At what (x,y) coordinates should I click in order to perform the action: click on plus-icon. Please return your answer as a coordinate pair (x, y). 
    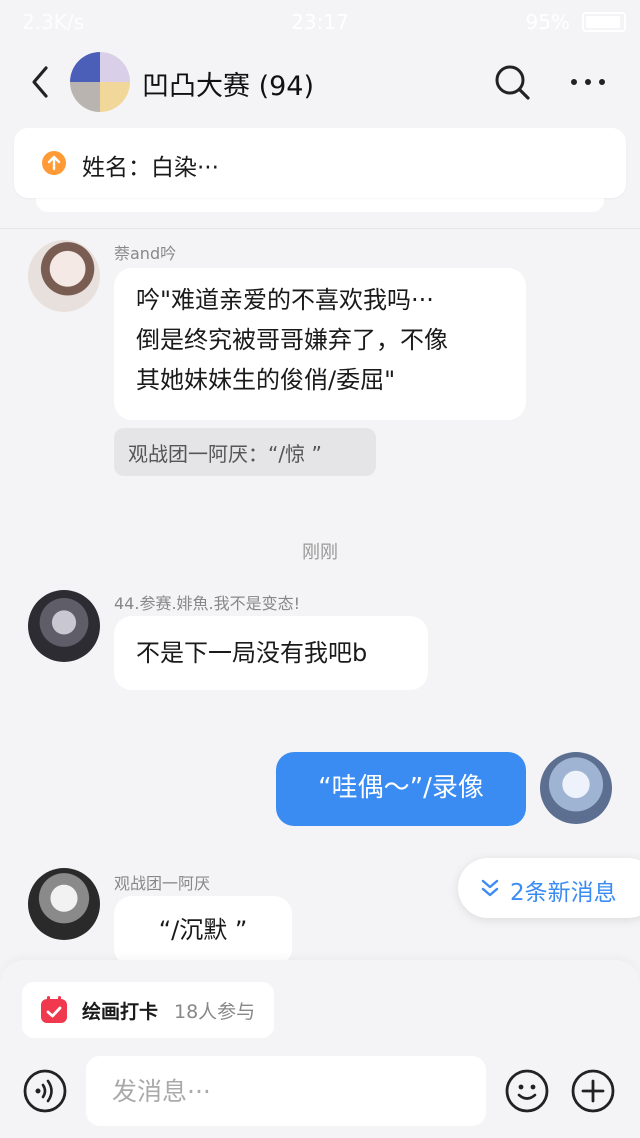
    Looking at the image, I should click on (593, 1091).